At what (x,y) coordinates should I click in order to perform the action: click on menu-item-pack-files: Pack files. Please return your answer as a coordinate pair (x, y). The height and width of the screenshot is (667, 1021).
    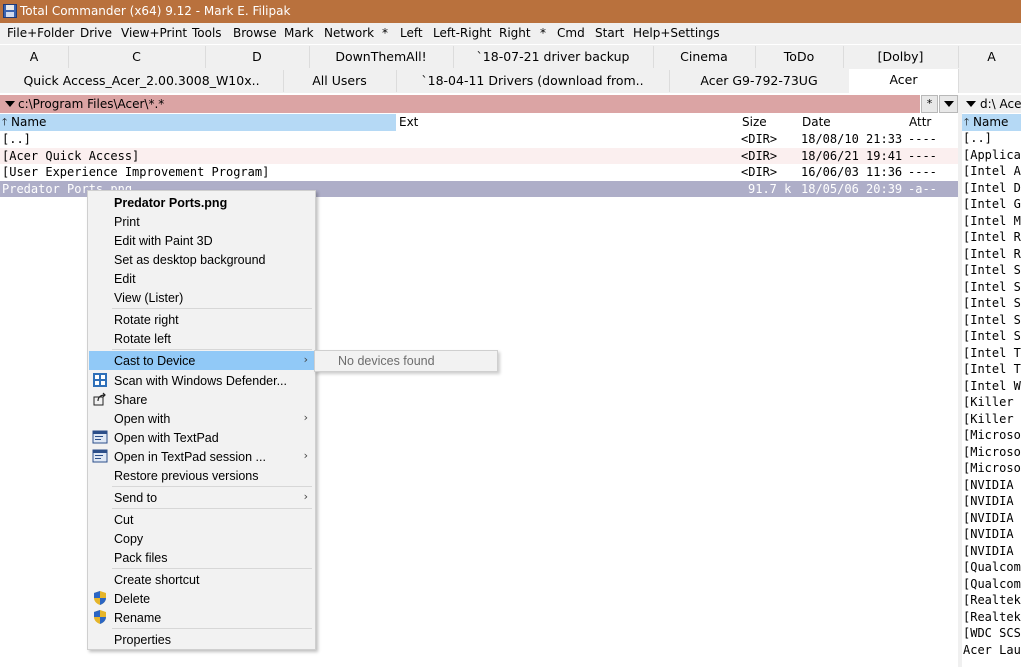
    Looking at the image, I should click on (201, 557).